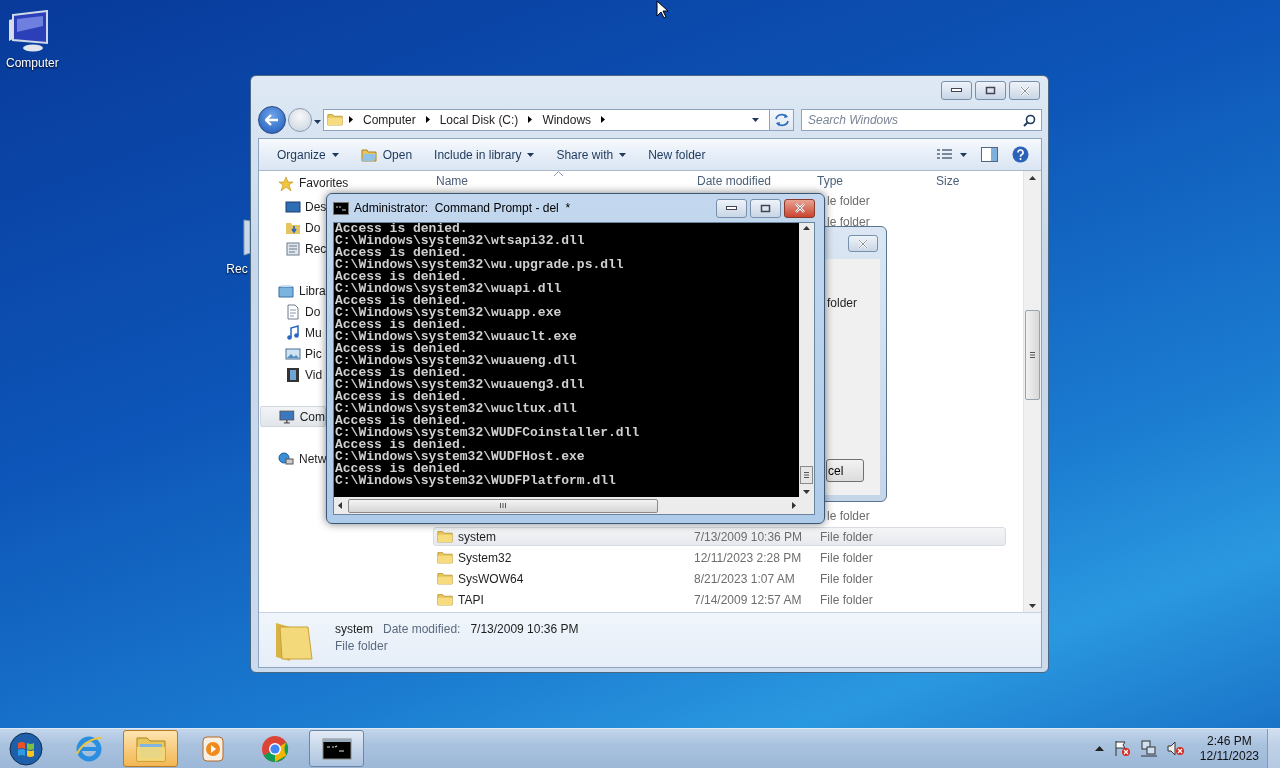 The width and height of the screenshot is (1280, 768). I want to click on breadcrumb: Local Disk (C:), so click(479, 119).